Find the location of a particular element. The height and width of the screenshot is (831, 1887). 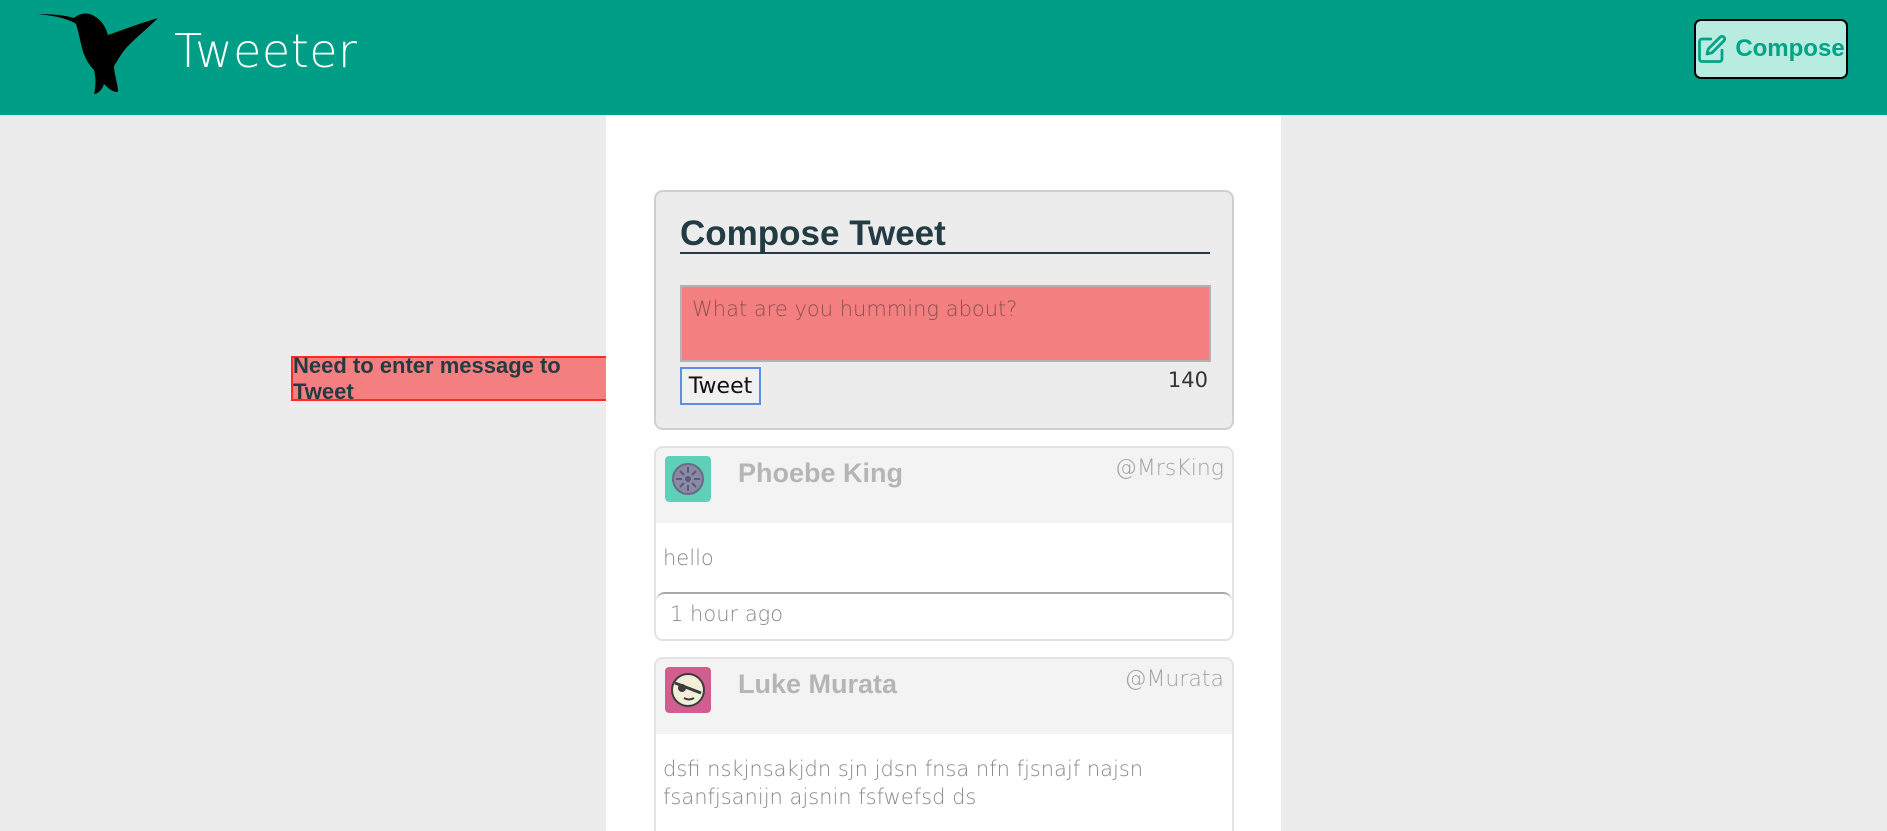

tweet-input is located at coordinates (945, 323).